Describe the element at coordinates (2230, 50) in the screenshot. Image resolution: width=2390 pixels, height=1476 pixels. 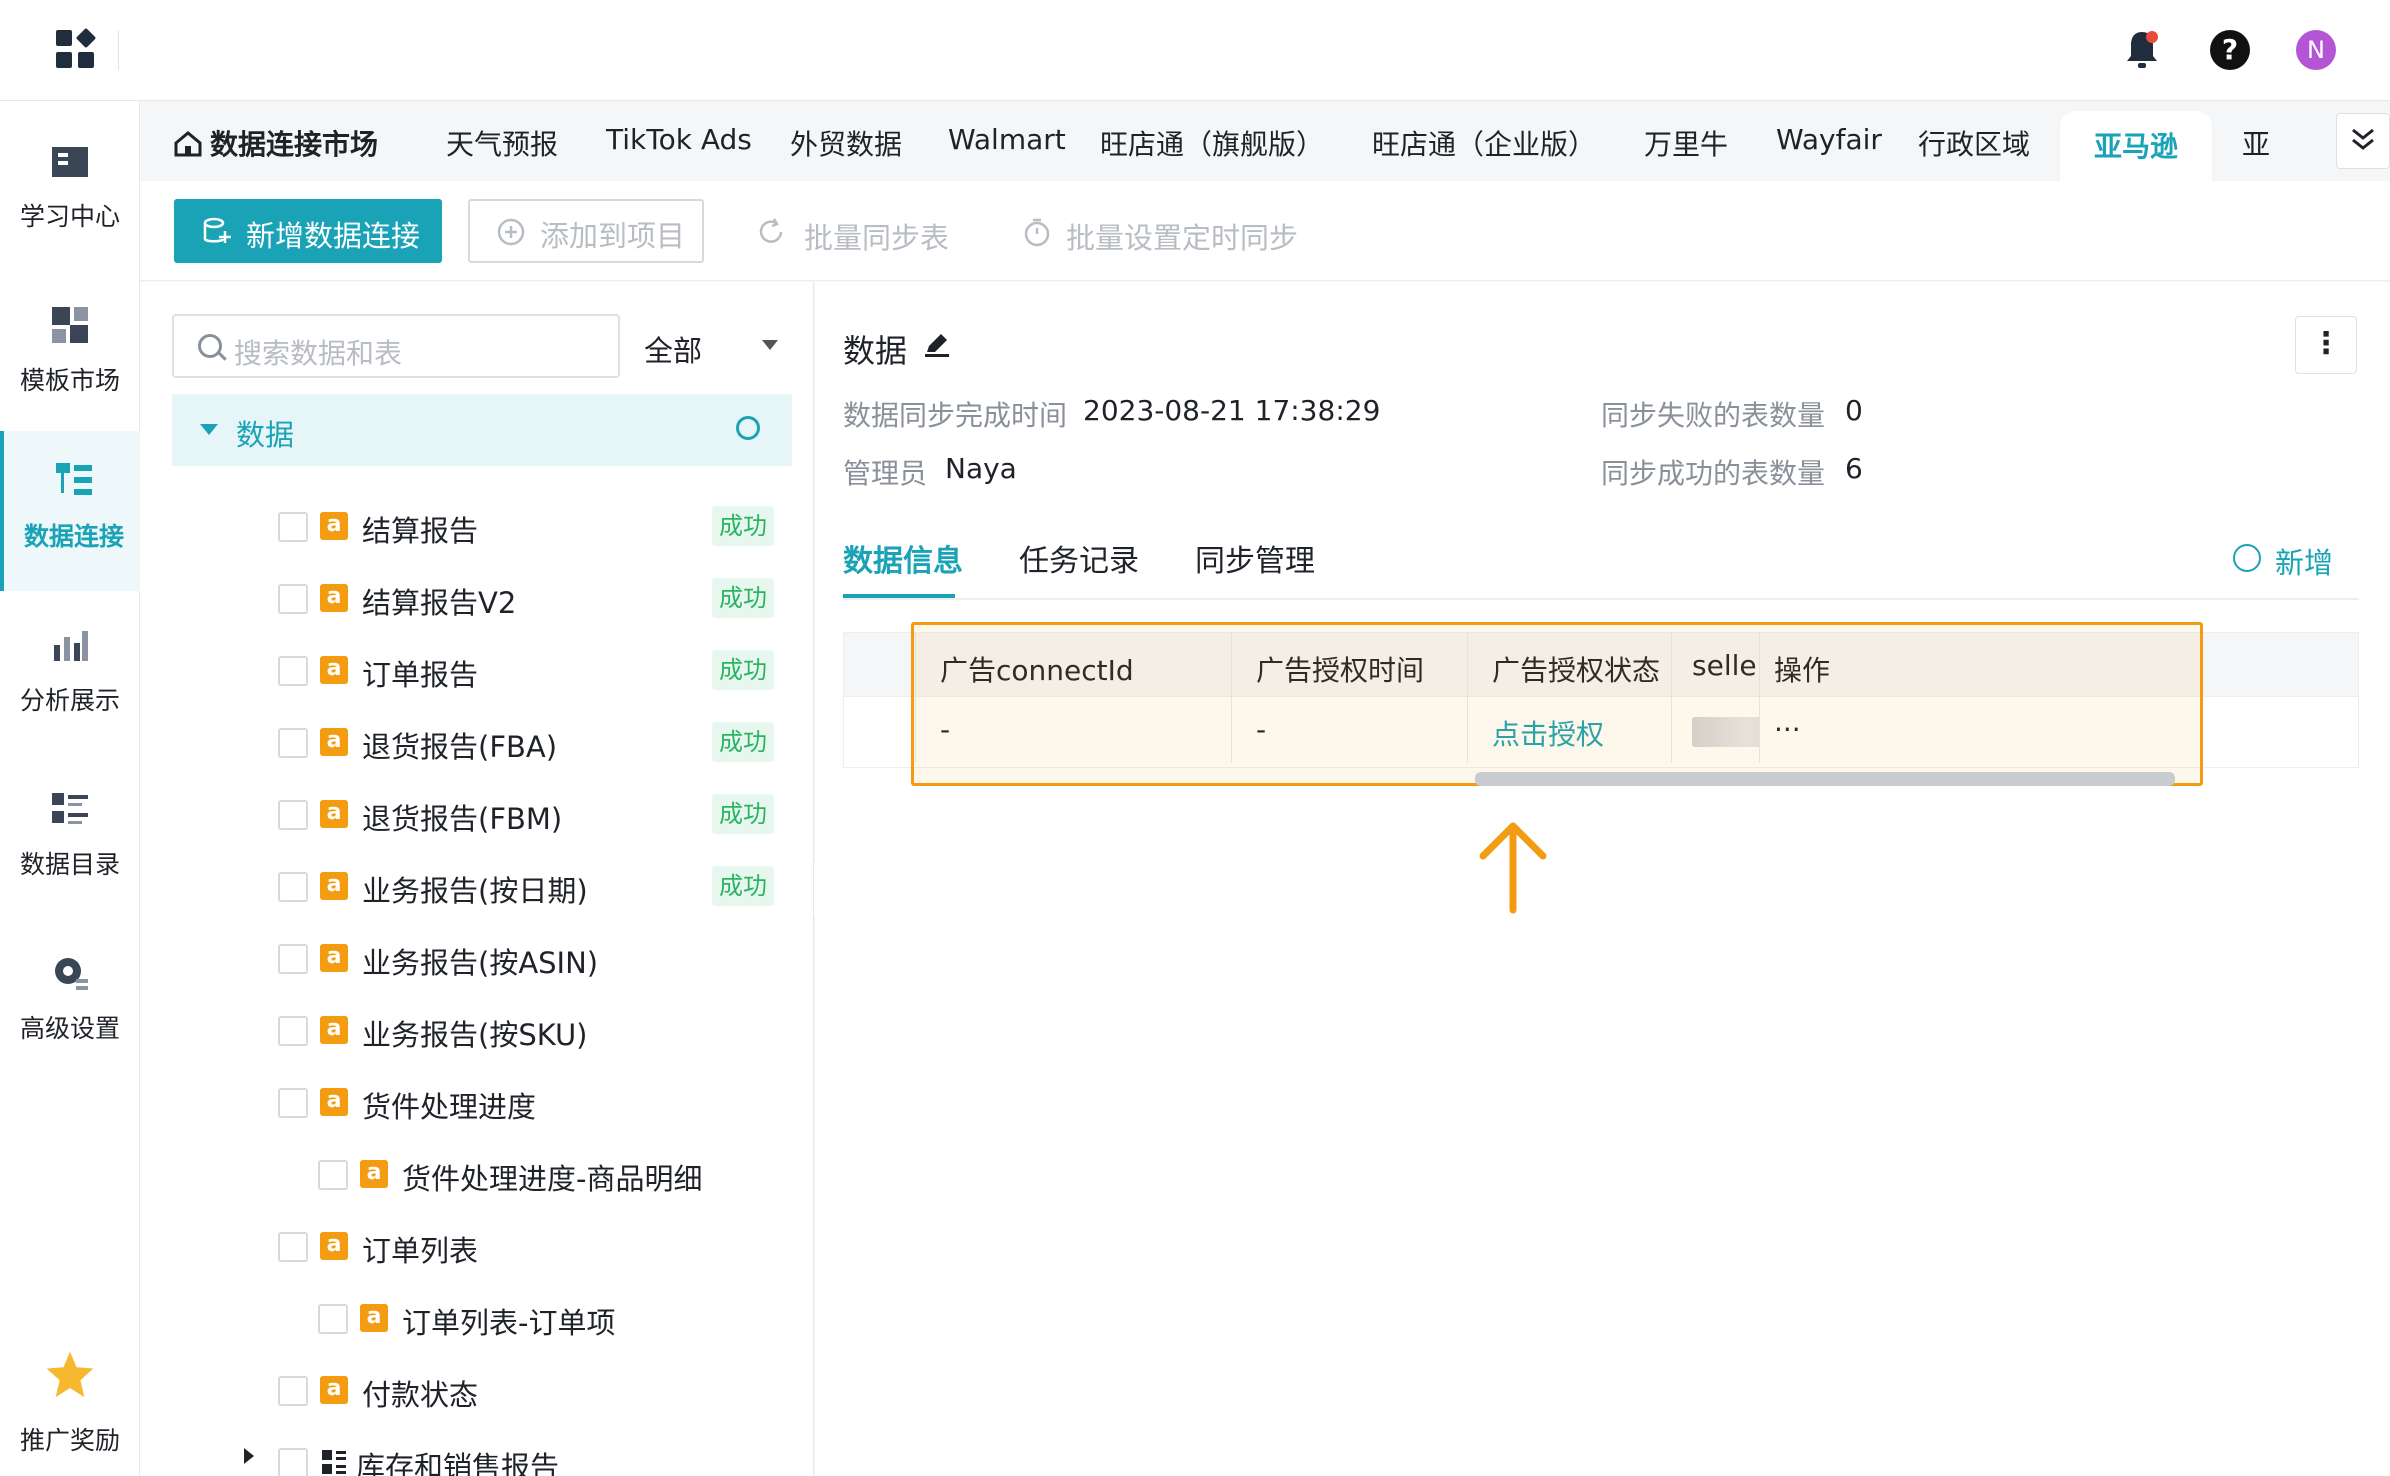
I see `help-icon: ?` at that location.